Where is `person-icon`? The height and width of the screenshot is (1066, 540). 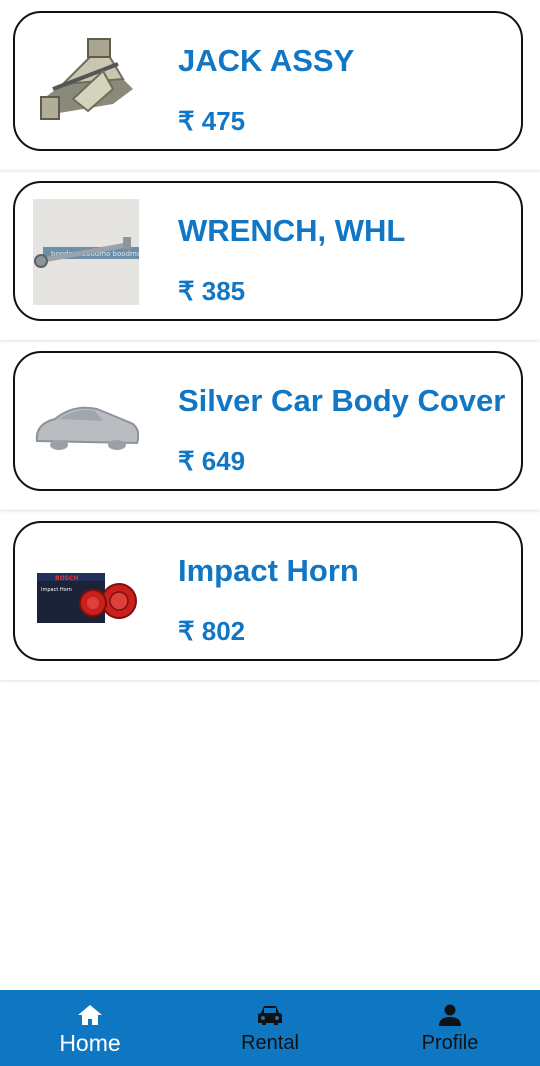 person-icon is located at coordinates (450, 1015).